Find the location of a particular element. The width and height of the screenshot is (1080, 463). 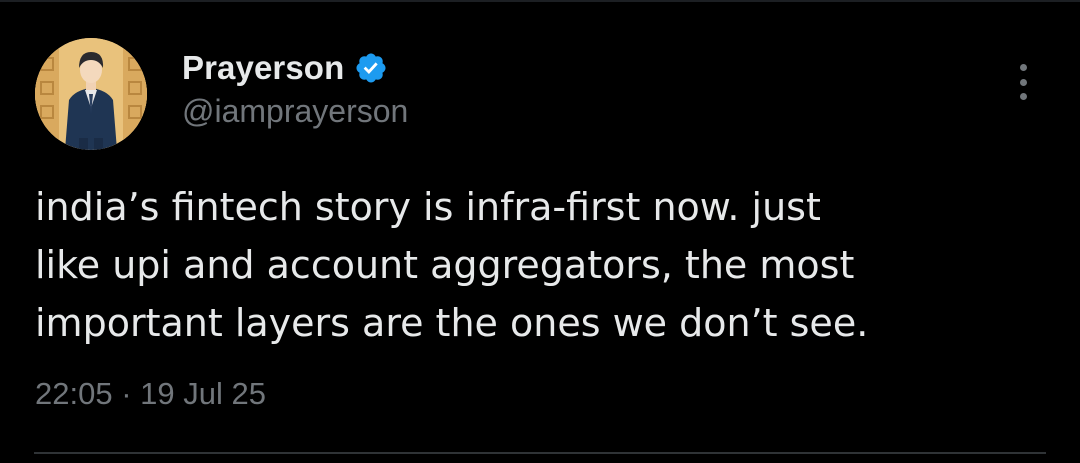

more-options-button is located at coordinates (1023, 82).